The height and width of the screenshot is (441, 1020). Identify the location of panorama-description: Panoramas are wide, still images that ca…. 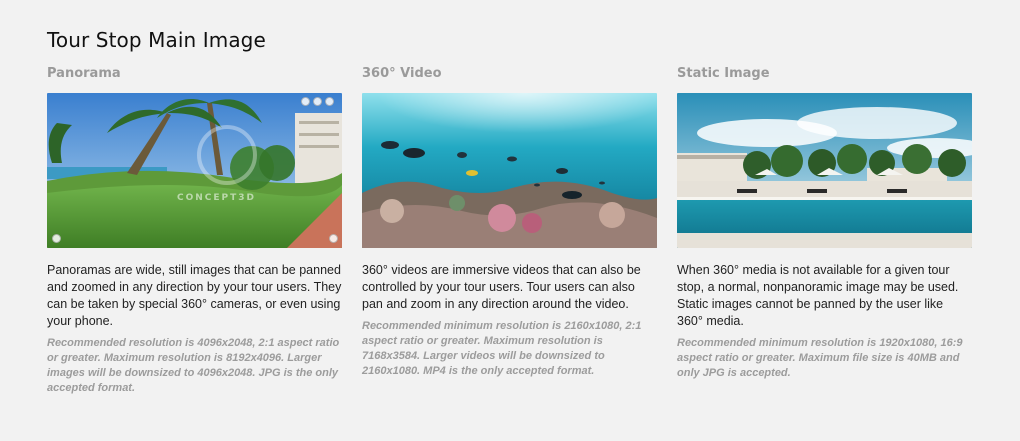
(194, 295).